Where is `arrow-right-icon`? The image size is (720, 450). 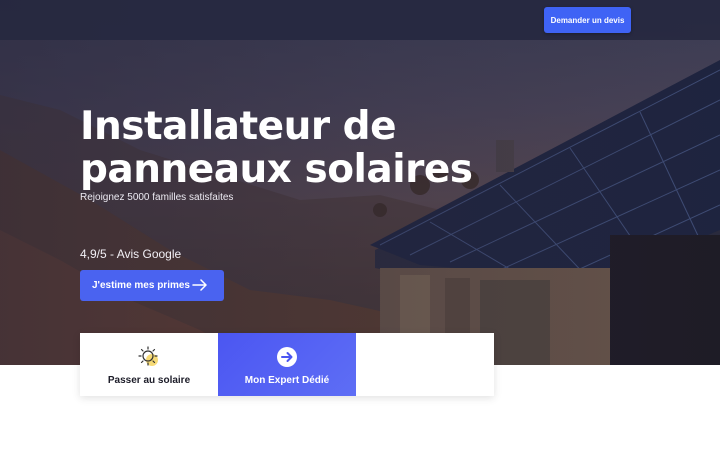
arrow-right-icon is located at coordinates (199, 285).